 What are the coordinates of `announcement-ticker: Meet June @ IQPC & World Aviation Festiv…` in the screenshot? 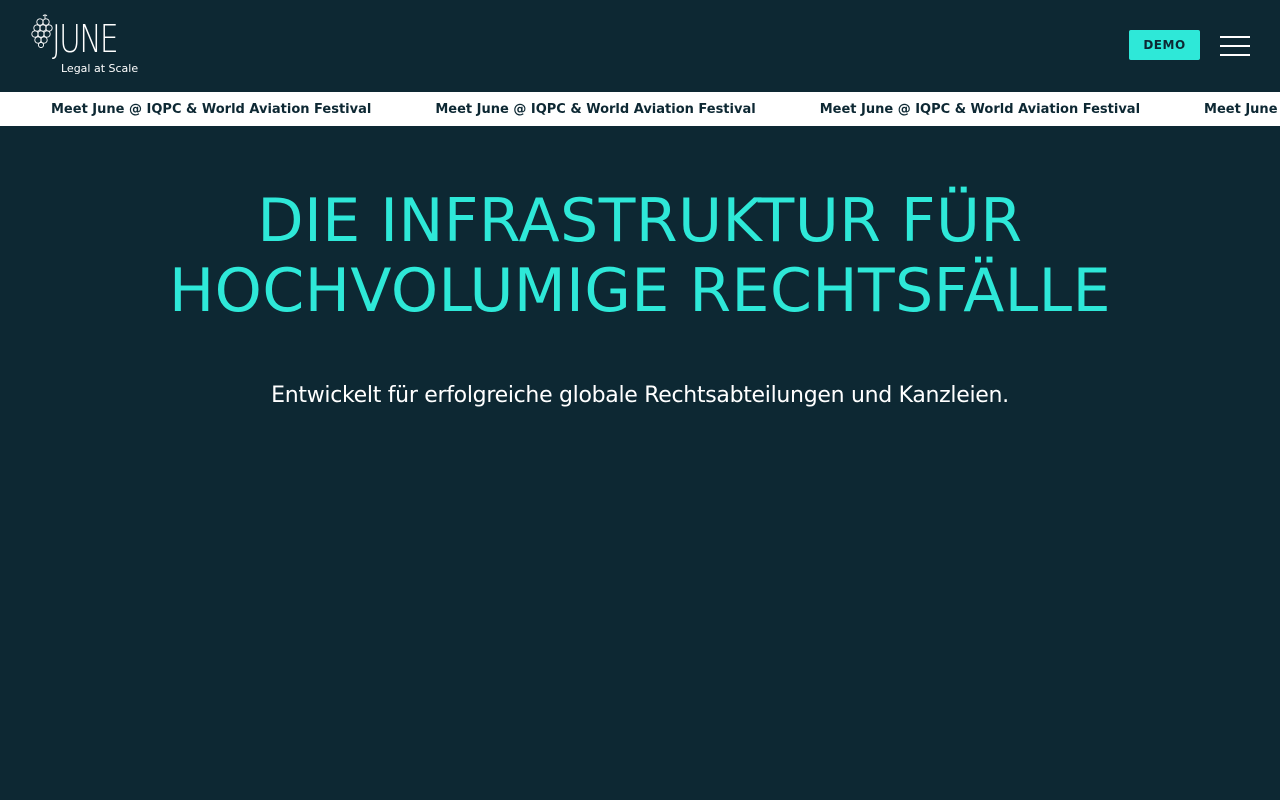 It's located at (640, 109).